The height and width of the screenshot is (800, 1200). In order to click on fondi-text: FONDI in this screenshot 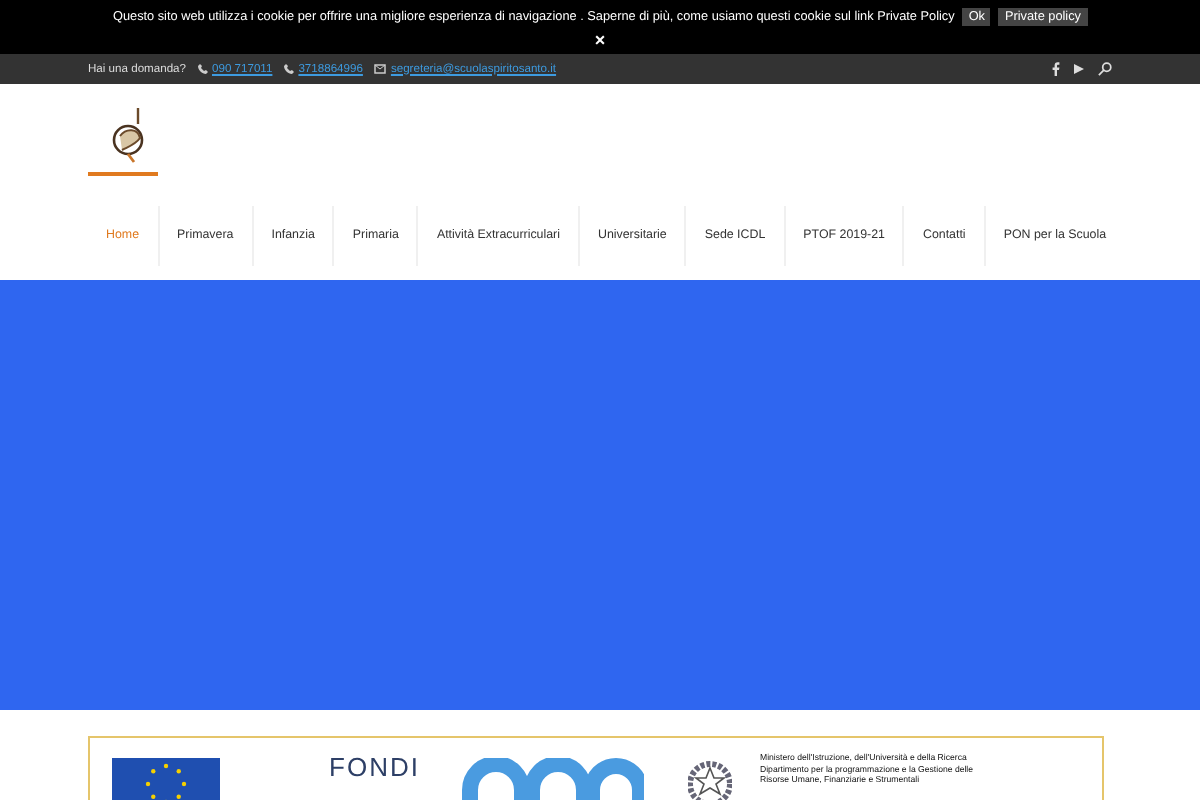, I will do `click(373, 768)`.